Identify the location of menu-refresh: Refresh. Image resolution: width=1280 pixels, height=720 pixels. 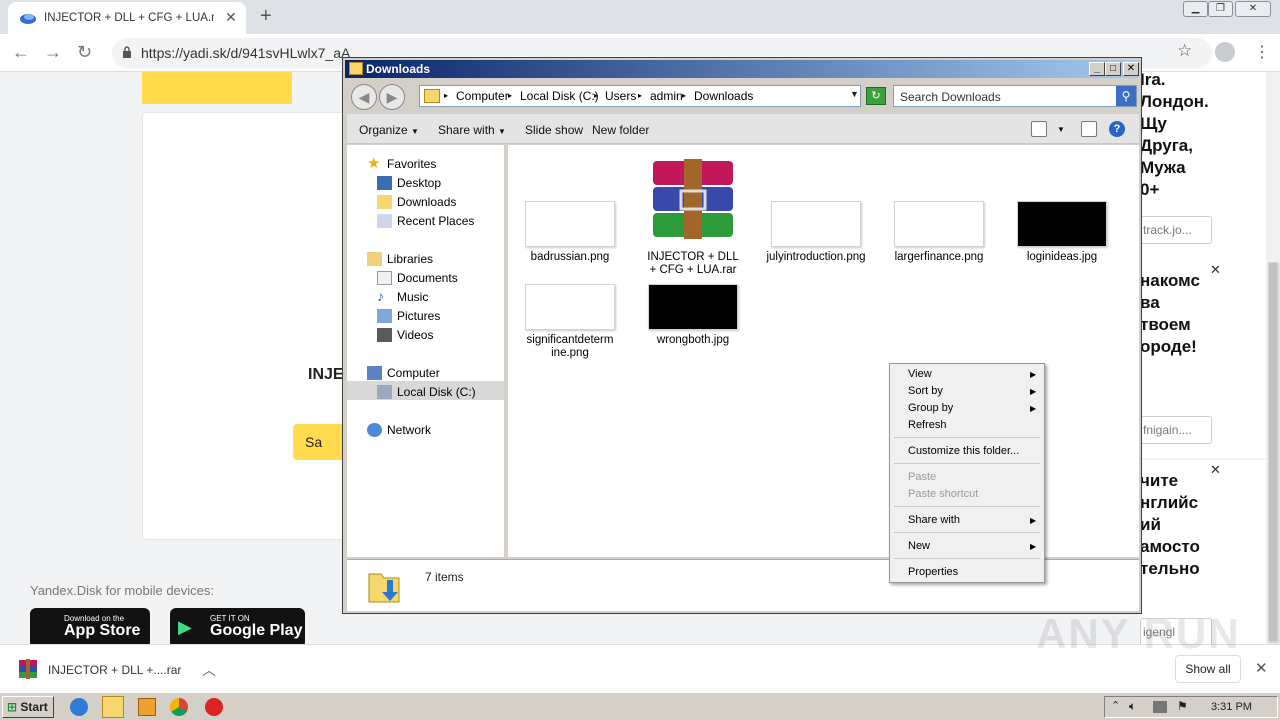
(927, 425).